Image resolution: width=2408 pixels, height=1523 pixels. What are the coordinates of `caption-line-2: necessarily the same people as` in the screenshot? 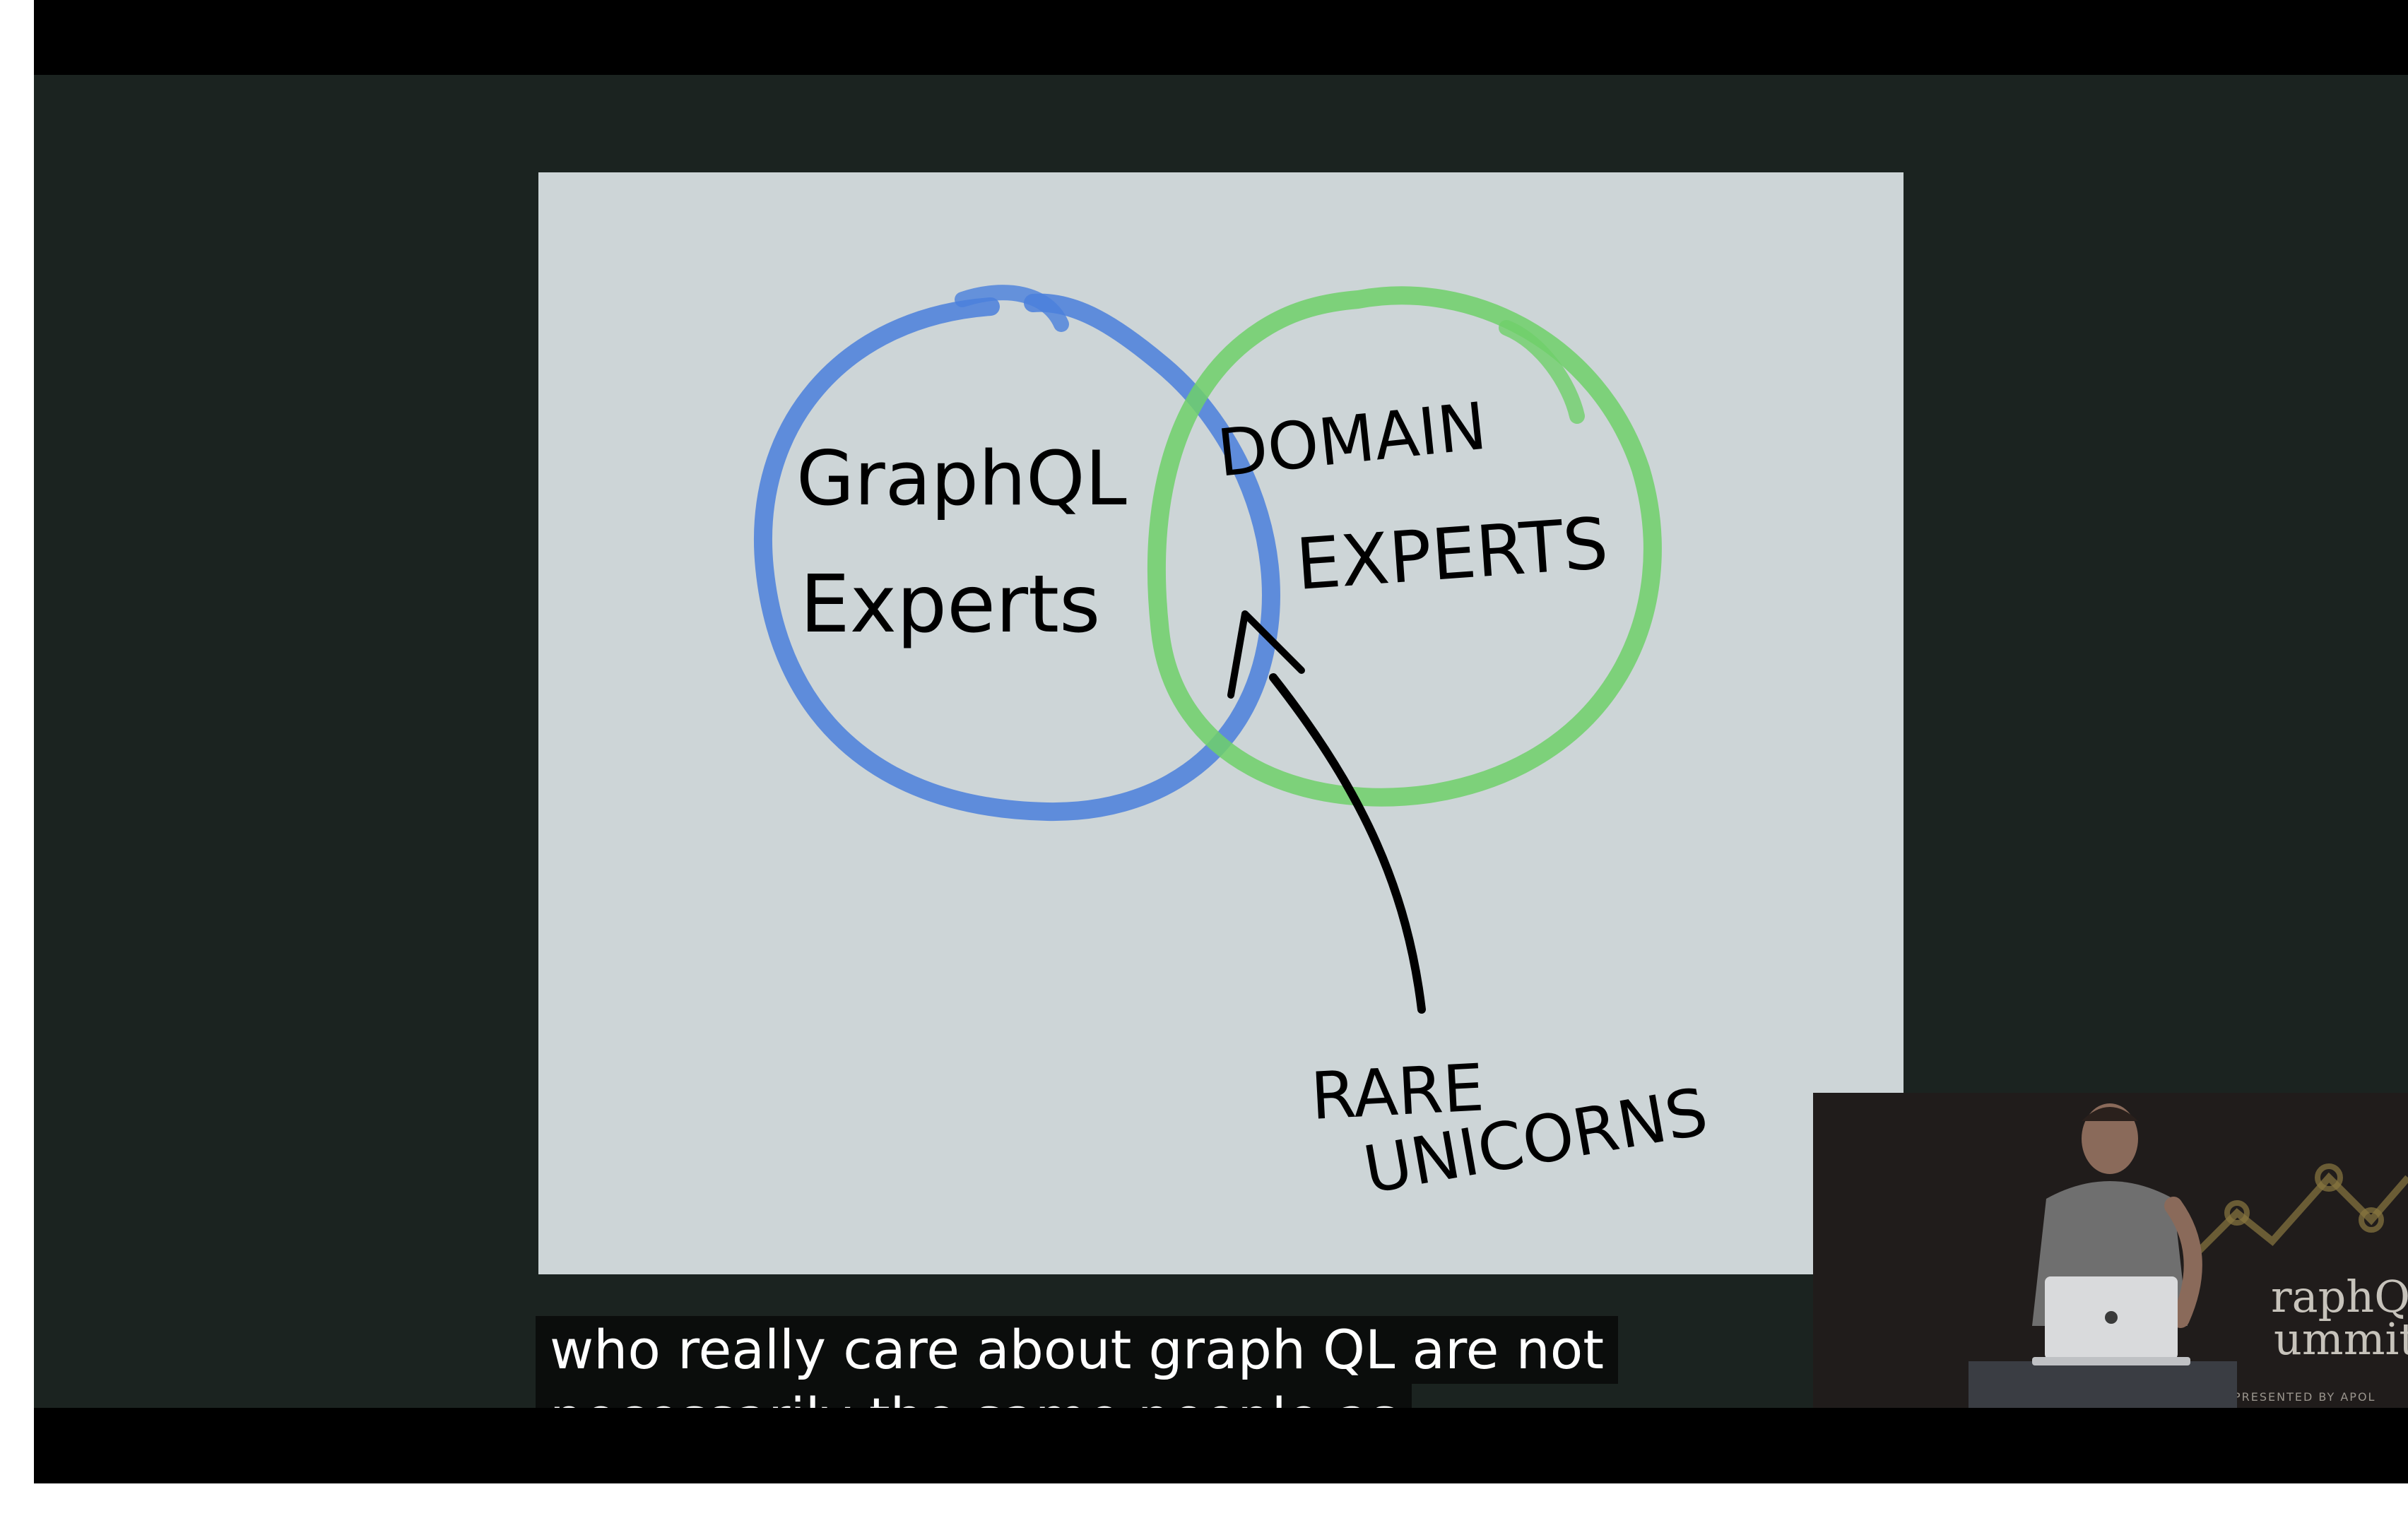 It's located at (974, 1396).